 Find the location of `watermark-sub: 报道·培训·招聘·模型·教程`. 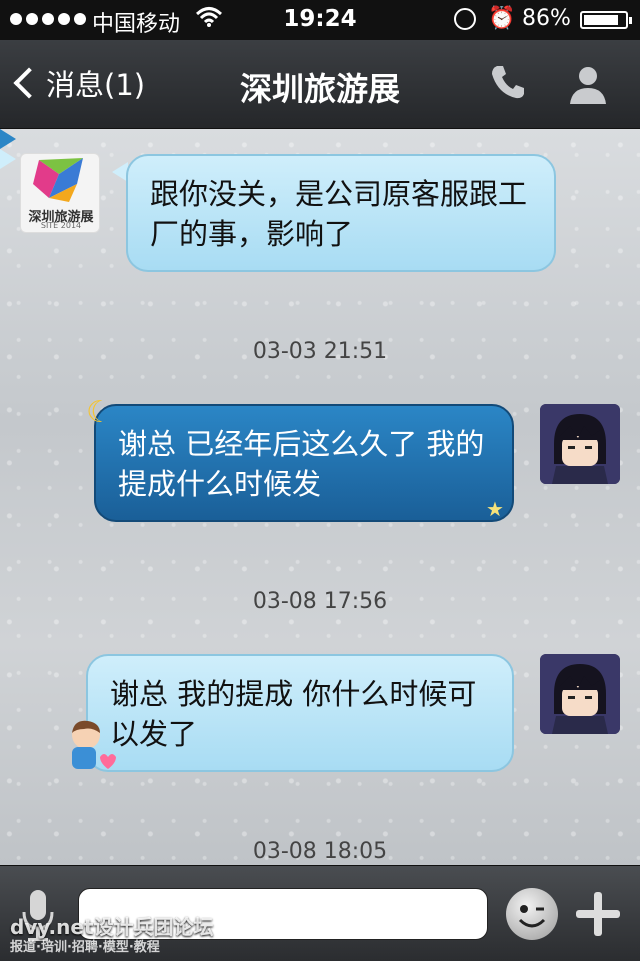

watermark-sub: 报道·培训·招聘·模型·教程 is located at coordinates (85, 947).